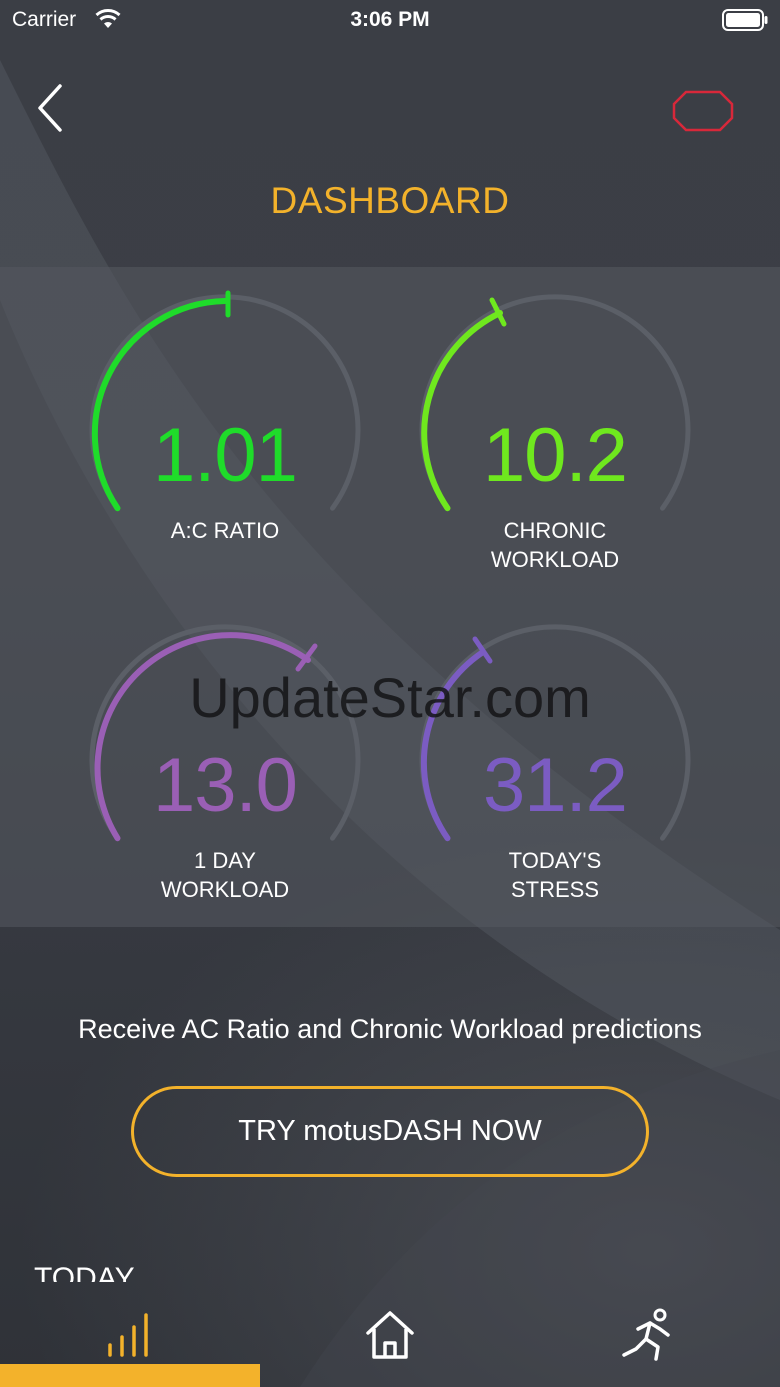 This screenshot has width=780, height=1387. I want to click on gauge-value: 13.0, so click(225, 785).